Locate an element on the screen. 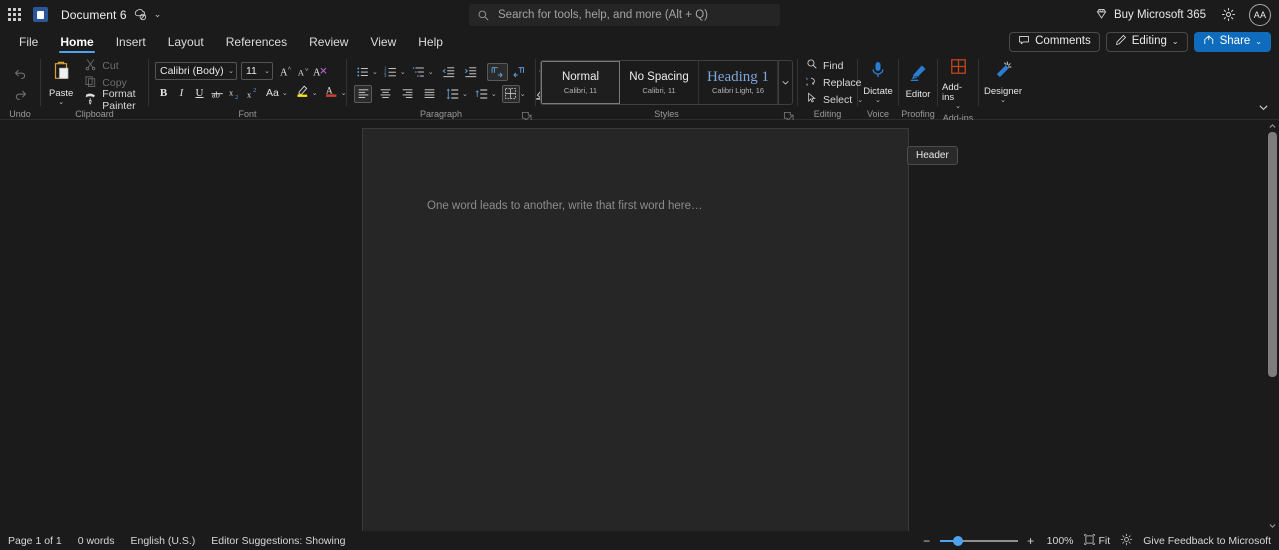 The image size is (1279, 550). svg-text: a is located at coordinates (807, 84).